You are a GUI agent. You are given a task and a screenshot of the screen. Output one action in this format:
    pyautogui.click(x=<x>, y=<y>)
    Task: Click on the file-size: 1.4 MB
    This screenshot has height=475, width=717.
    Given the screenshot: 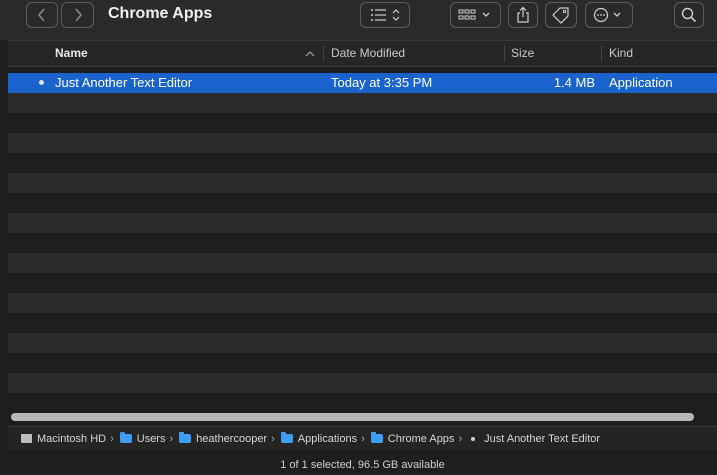 What is the action you would take?
    pyautogui.click(x=574, y=82)
    